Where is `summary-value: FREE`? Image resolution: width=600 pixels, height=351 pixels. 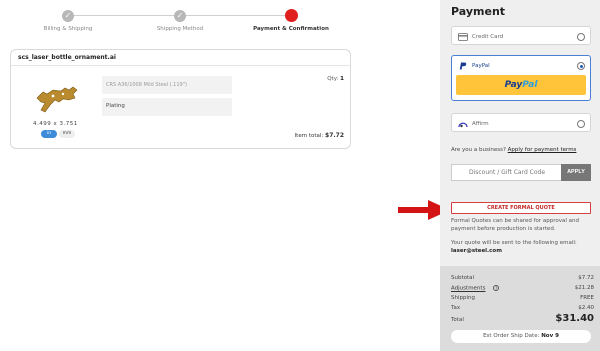 summary-value: FREE is located at coordinates (587, 298).